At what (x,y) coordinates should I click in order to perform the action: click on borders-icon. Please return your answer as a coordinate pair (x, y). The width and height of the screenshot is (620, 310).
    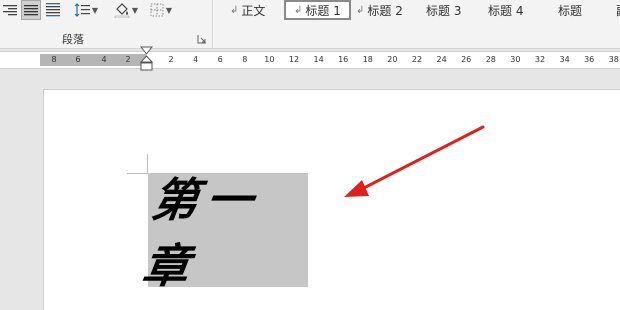
    Looking at the image, I should click on (157, 10).